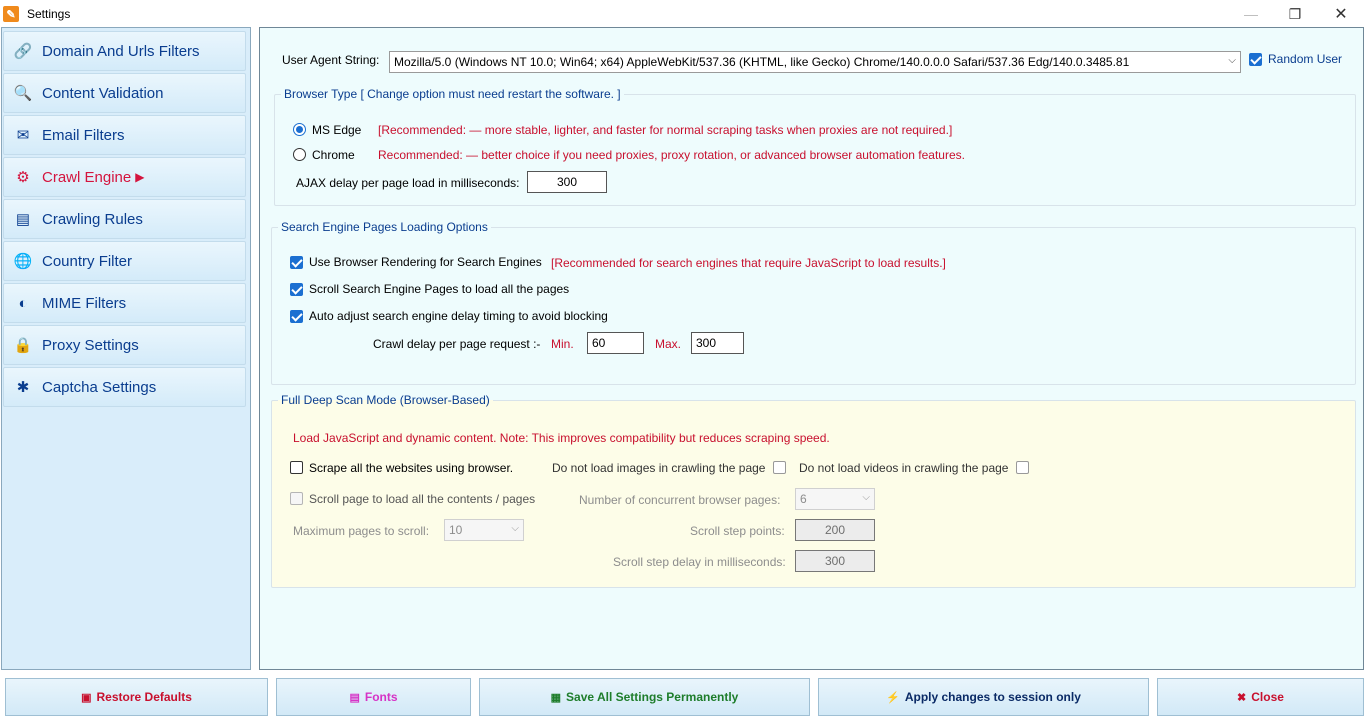 This screenshot has height=716, width=1365. I want to click on deep-scan-title: Full Deep Scan Mode (Browser-Based), so click(385, 400).